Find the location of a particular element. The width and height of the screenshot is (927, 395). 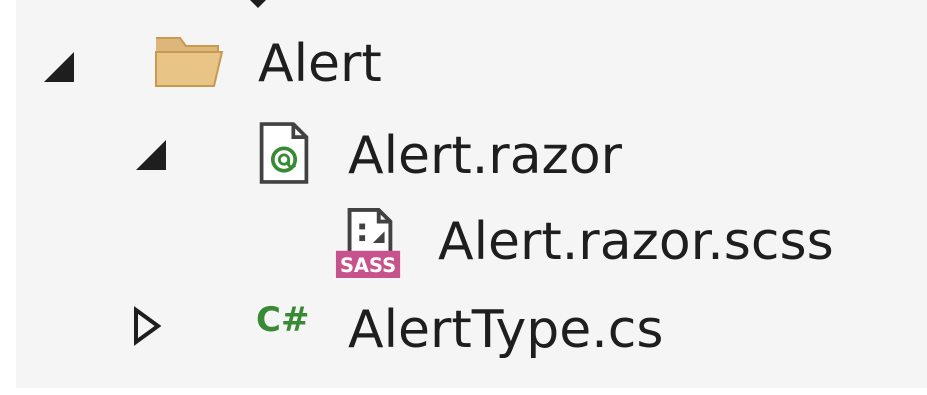

tree-item-label: Alert.razor is located at coordinates (485, 156).